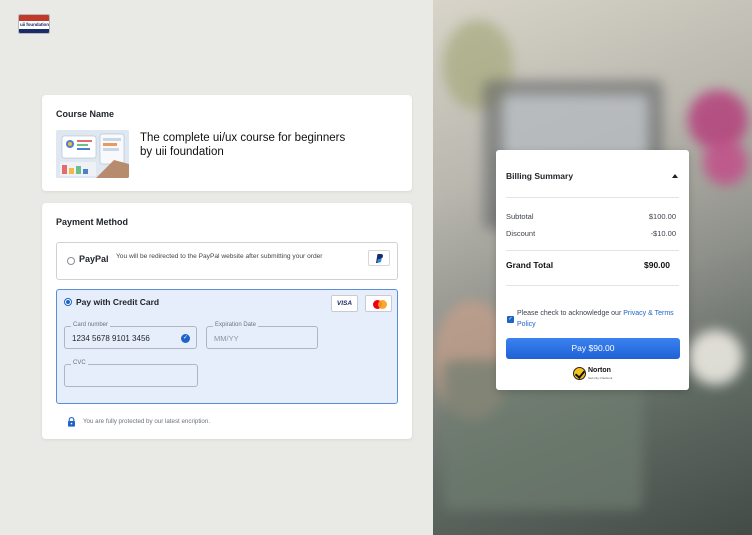 The width and height of the screenshot is (752, 535). I want to click on payment-section-title: Payment Method, so click(92, 222).